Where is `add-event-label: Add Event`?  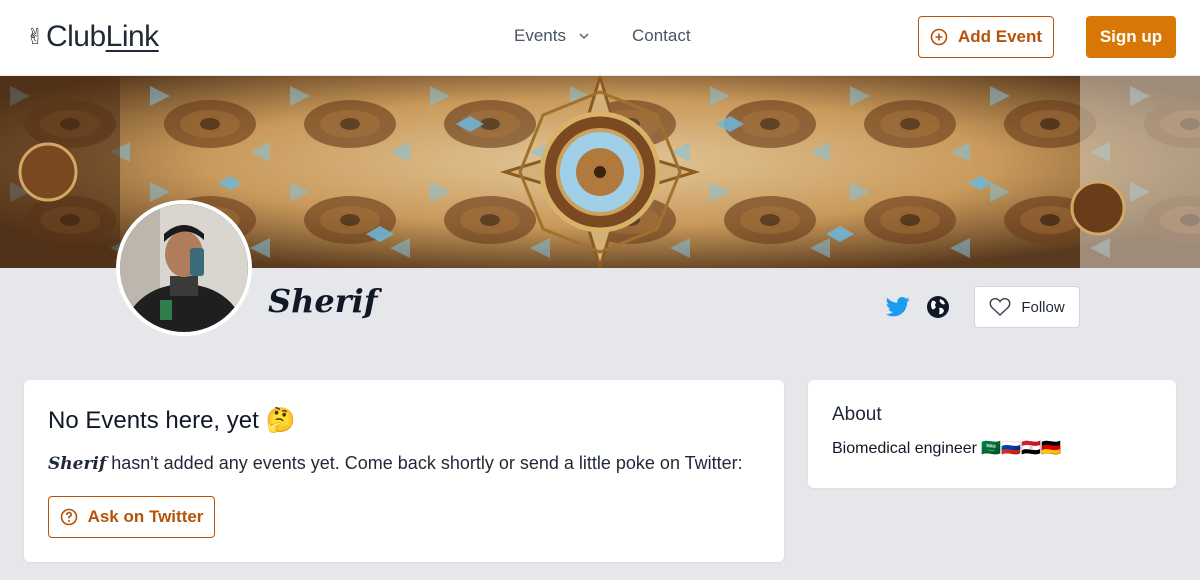
add-event-label: Add Event is located at coordinates (1000, 36).